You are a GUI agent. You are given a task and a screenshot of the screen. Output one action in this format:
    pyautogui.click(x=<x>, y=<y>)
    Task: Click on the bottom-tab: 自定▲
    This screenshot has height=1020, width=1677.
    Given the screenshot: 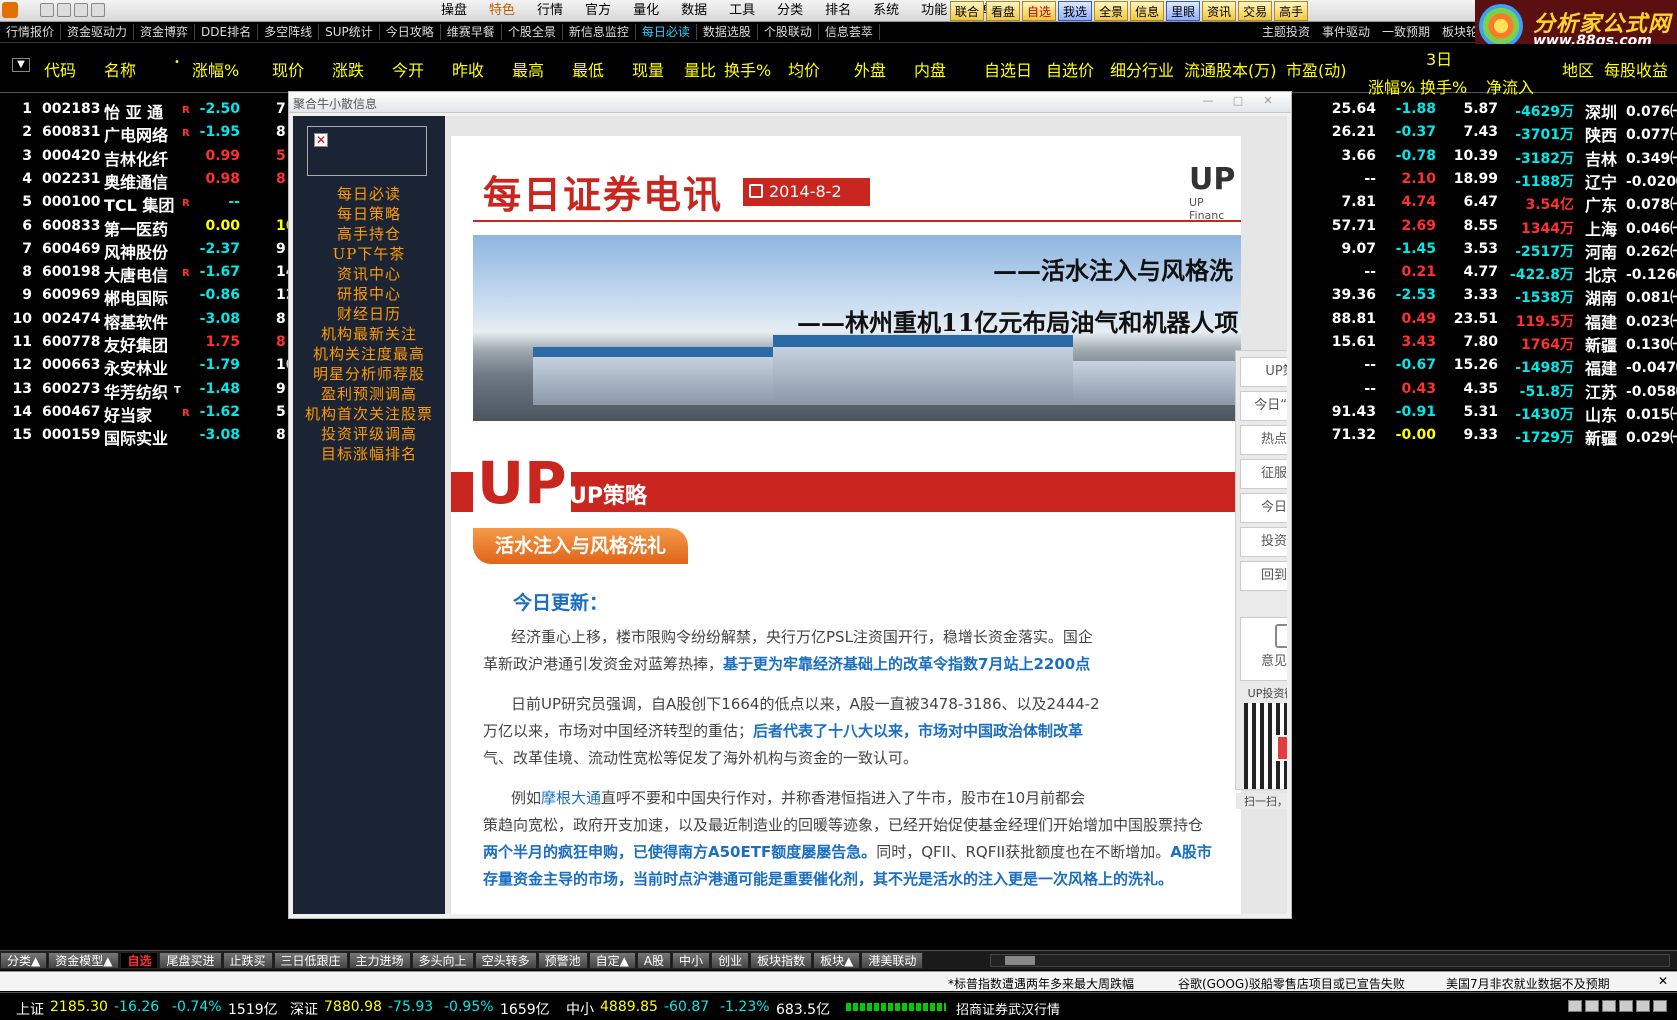 What is the action you would take?
    pyautogui.click(x=612, y=960)
    